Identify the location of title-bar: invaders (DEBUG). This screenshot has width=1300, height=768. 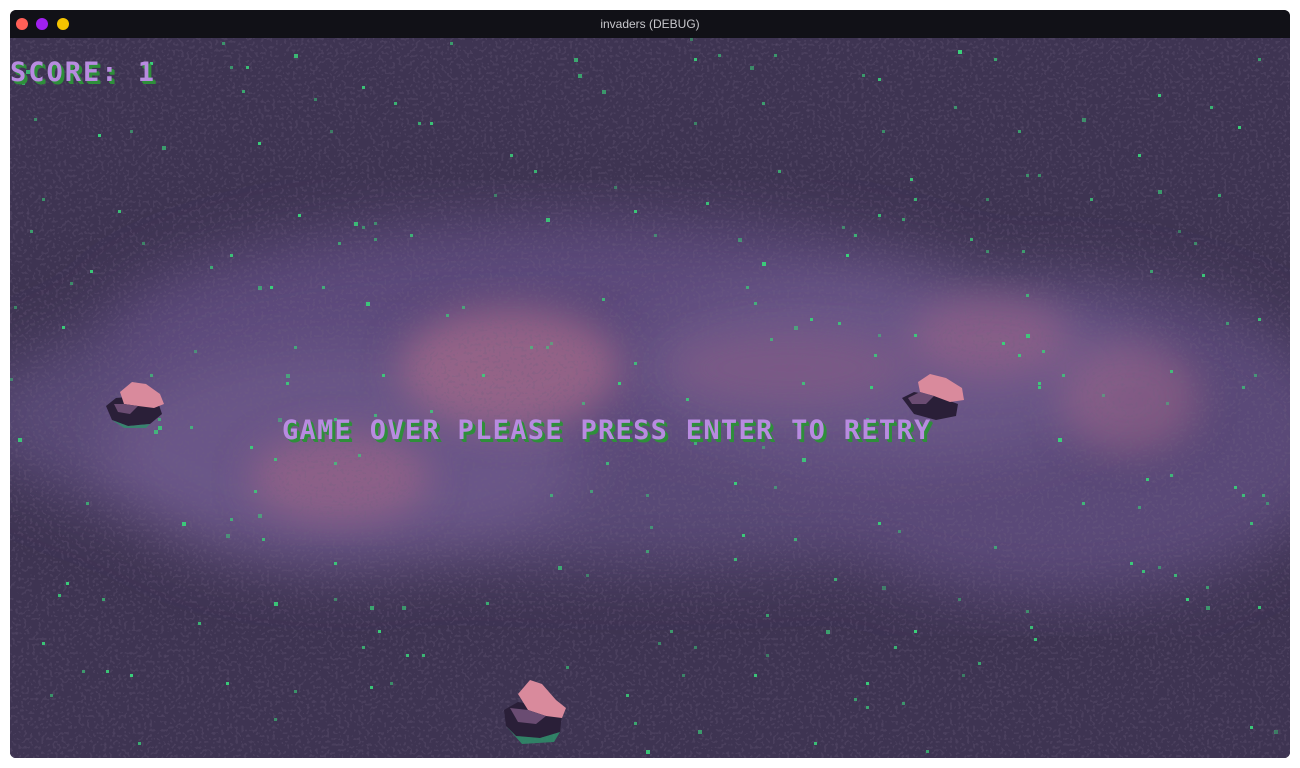
(650, 24).